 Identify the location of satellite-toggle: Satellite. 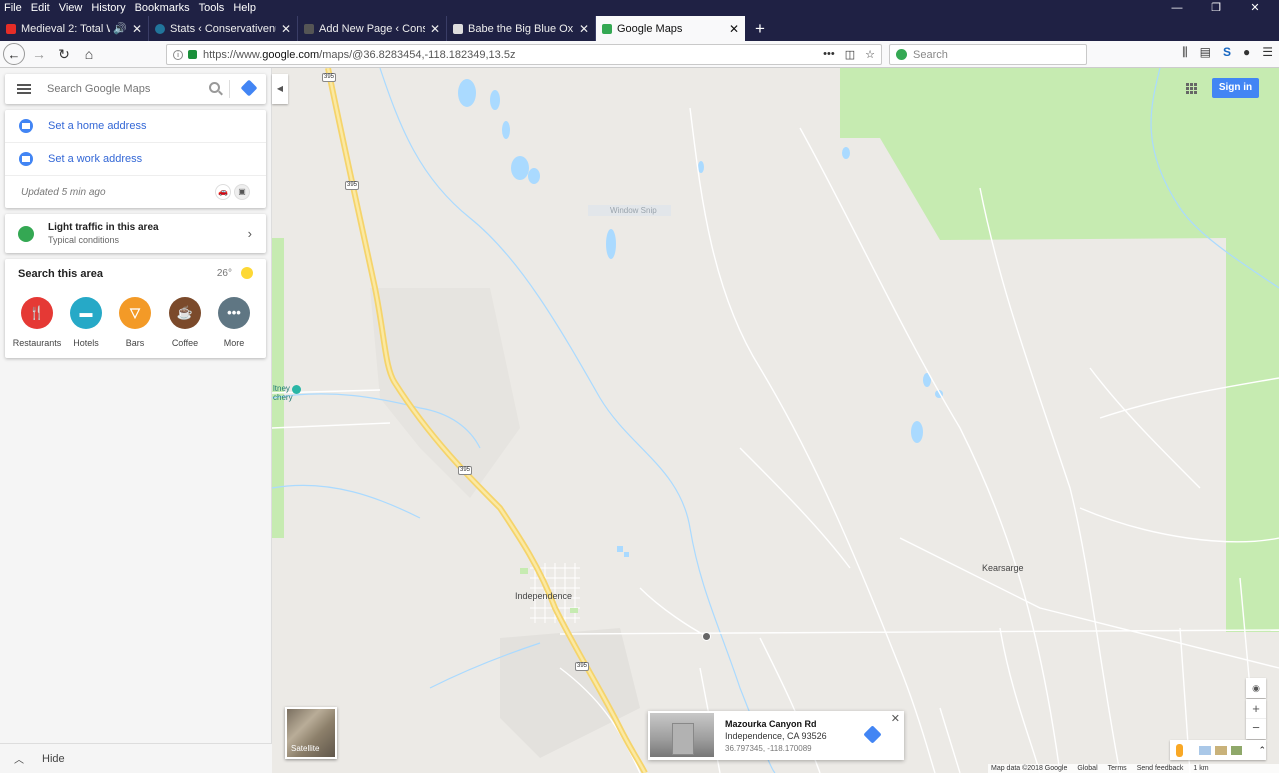
(311, 733).